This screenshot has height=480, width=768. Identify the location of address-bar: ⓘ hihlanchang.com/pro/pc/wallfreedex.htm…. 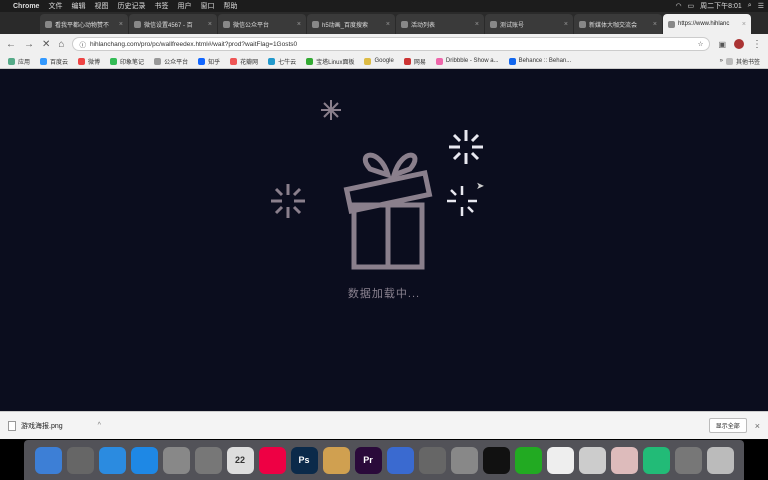
(391, 44).